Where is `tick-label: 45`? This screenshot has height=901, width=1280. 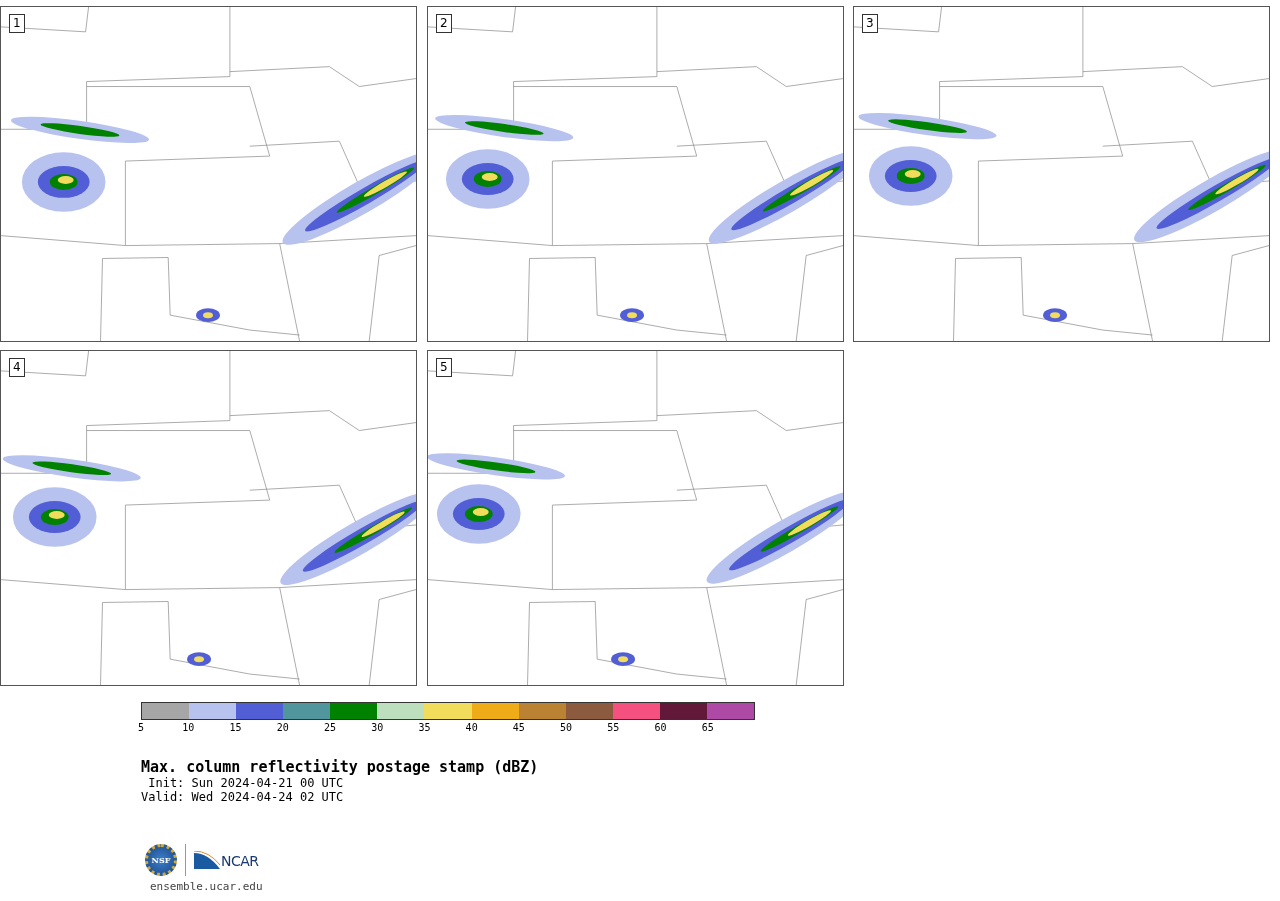 tick-label: 45 is located at coordinates (518, 728).